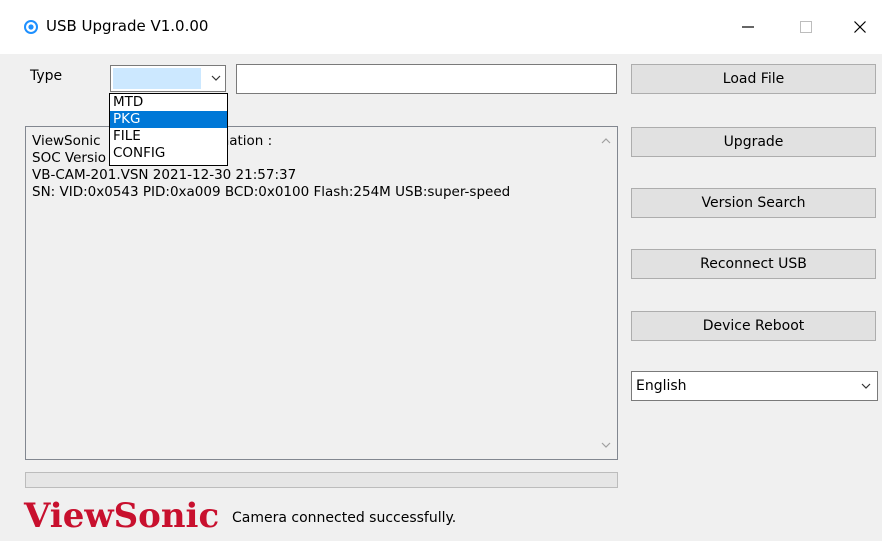 Image resolution: width=882 pixels, height=541 pixels. I want to click on minimize-icon, so click(748, 27).